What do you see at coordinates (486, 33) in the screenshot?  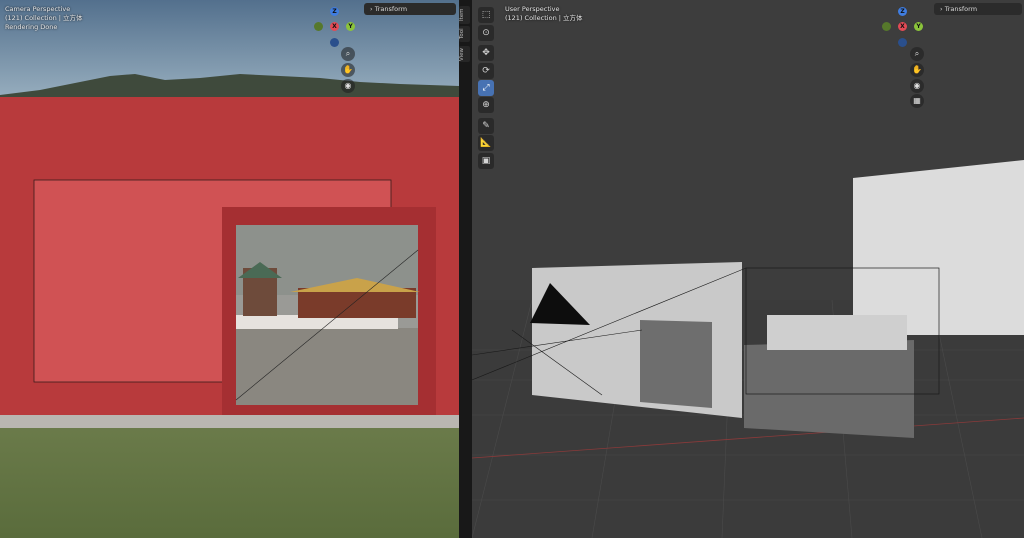 I see `cursor-icon: ⊙` at bounding box center [486, 33].